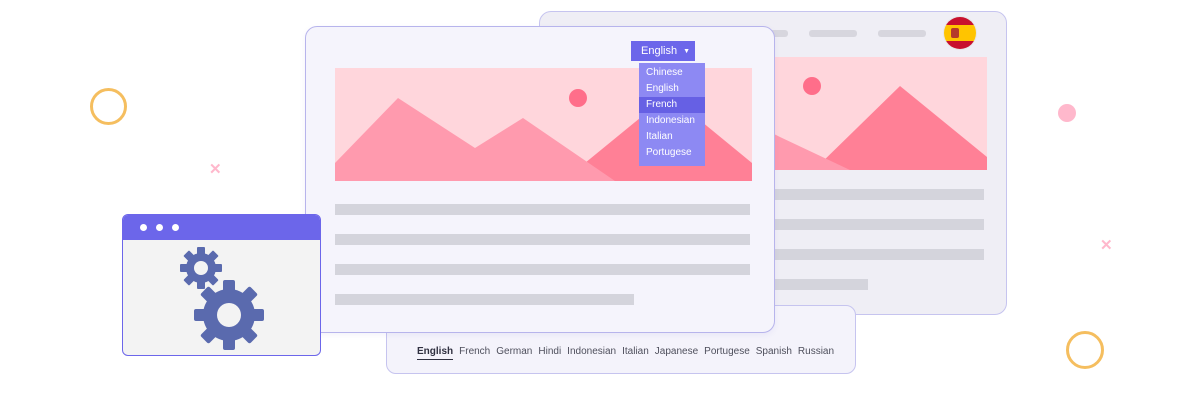  I want to click on language-option: Hindi, so click(549, 353).